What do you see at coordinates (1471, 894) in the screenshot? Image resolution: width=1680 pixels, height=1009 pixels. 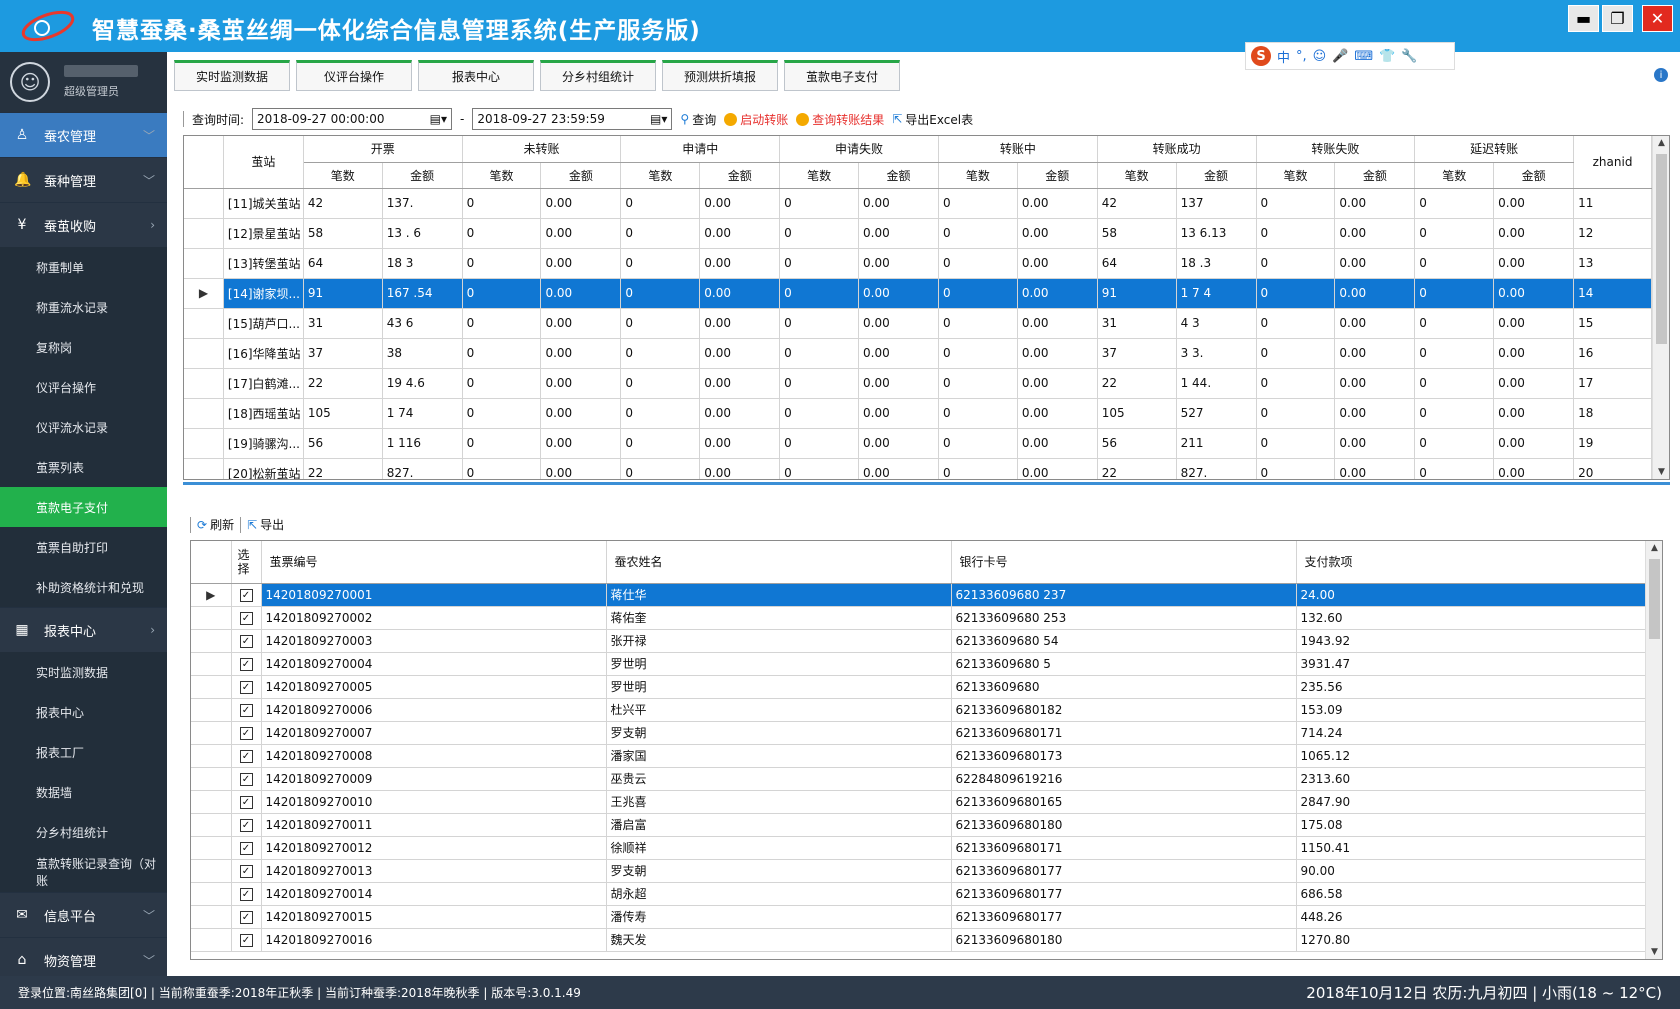 I see `amount-cell: 686.58` at bounding box center [1471, 894].